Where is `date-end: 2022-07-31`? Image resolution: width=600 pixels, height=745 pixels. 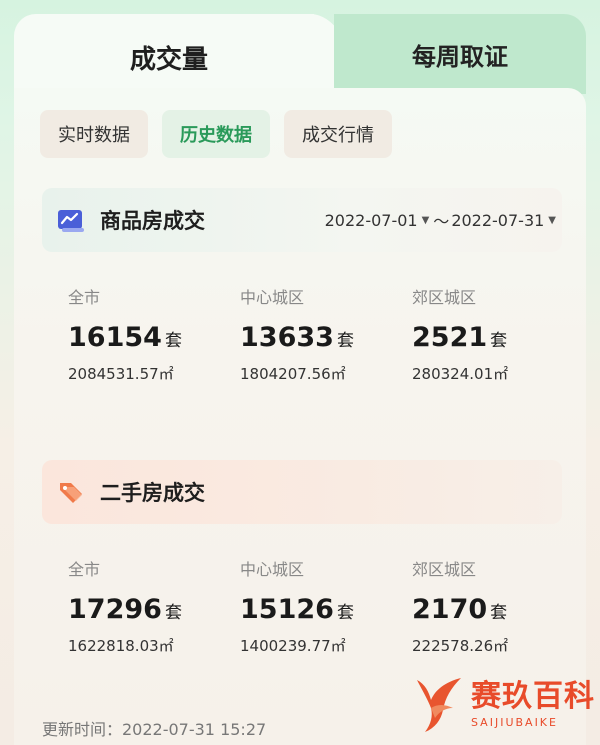 date-end: 2022-07-31 is located at coordinates (498, 220).